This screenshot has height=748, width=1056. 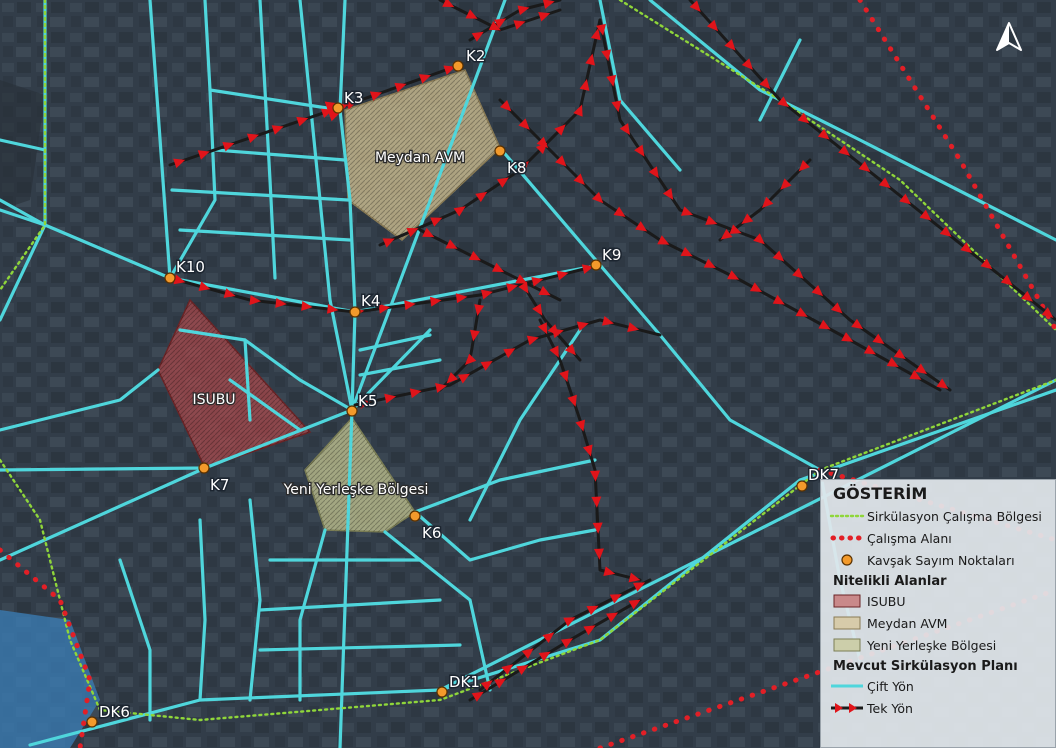 What do you see at coordinates (420, 158) in the screenshot?
I see `meydan-label: Meydan AVM` at bounding box center [420, 158].